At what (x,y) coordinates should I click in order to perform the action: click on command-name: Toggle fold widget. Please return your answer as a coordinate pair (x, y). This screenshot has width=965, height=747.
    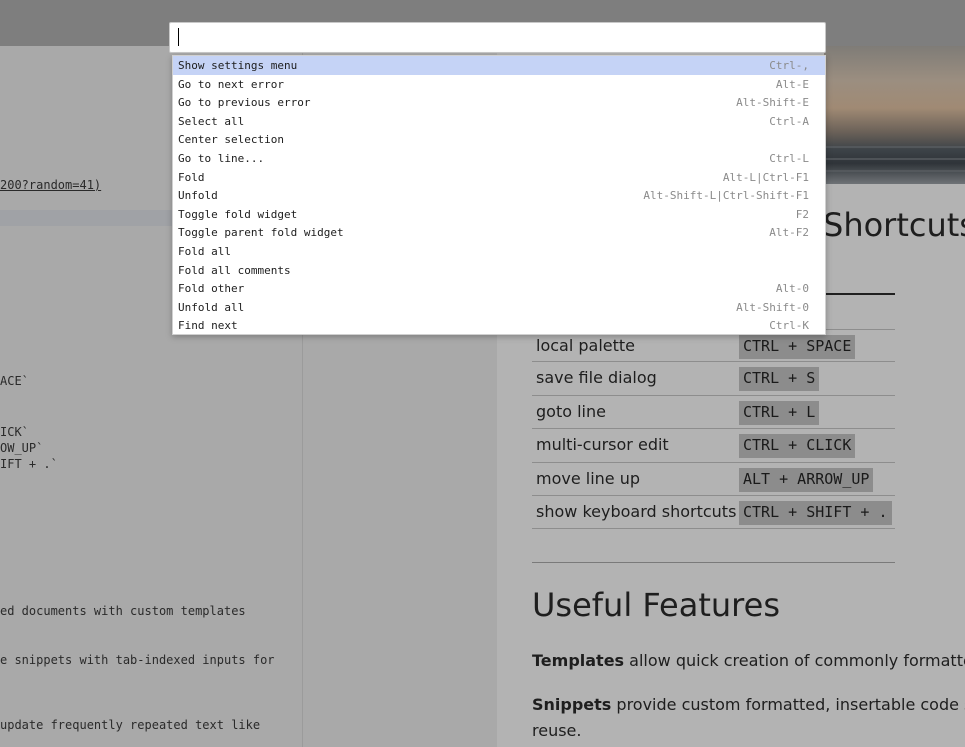
    Looking at the image, I should click on (238, 214).